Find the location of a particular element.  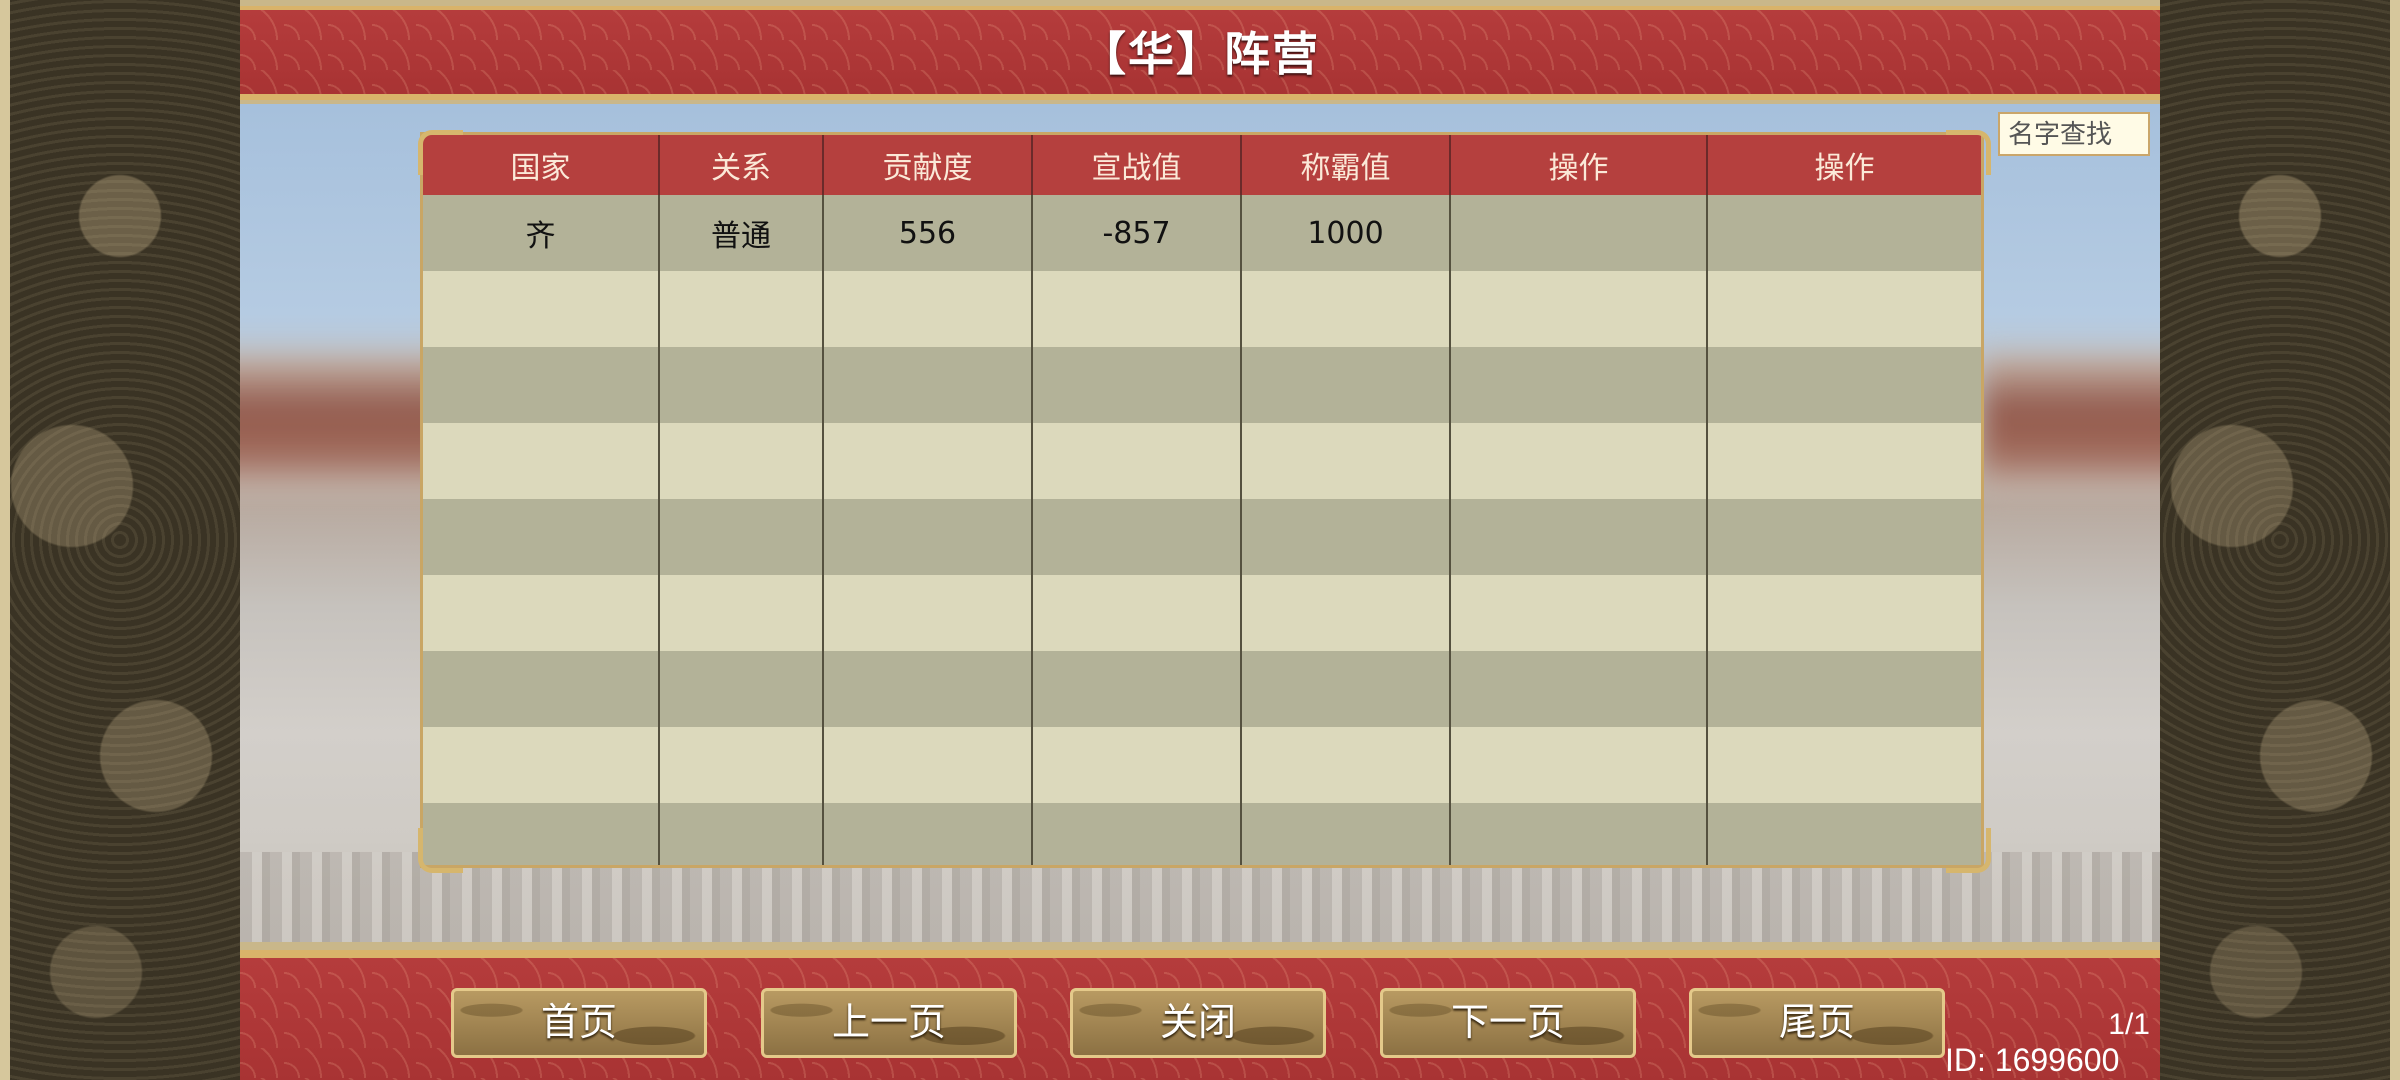

table-cell: 普通 is located at coordinates (741, 233).